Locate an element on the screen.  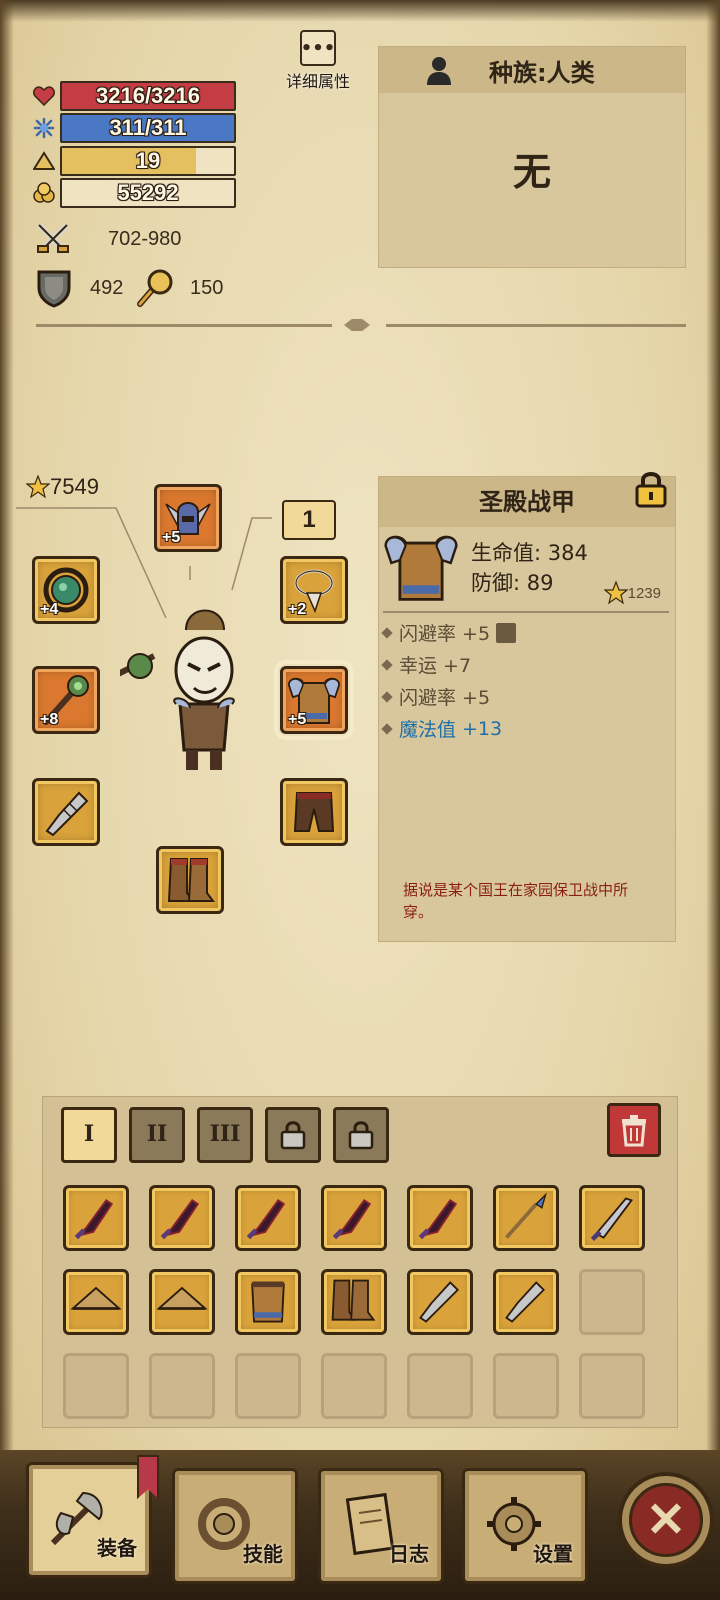
detail-attributes-button: ••• 详细属性 is located at coordinates (318, 63).